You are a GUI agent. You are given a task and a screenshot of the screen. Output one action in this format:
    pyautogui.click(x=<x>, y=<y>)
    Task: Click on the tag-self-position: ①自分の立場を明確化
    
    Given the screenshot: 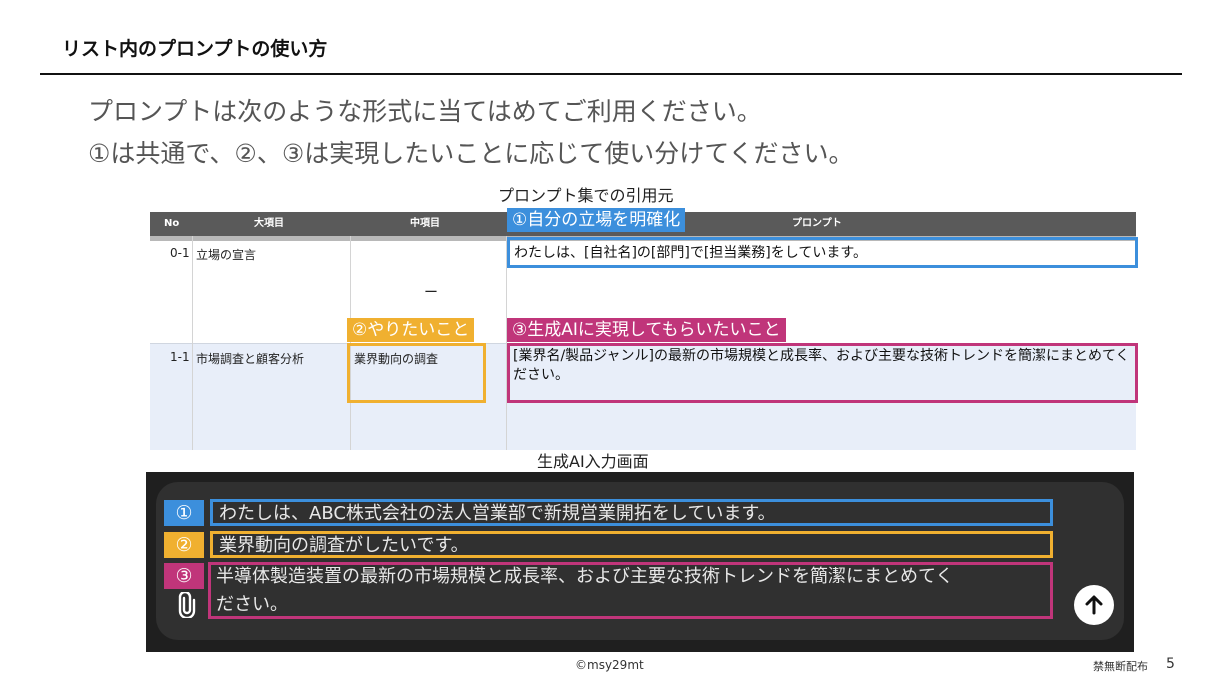 What is the action you would take?
    pyautogui.click(x=596, y=220)
    